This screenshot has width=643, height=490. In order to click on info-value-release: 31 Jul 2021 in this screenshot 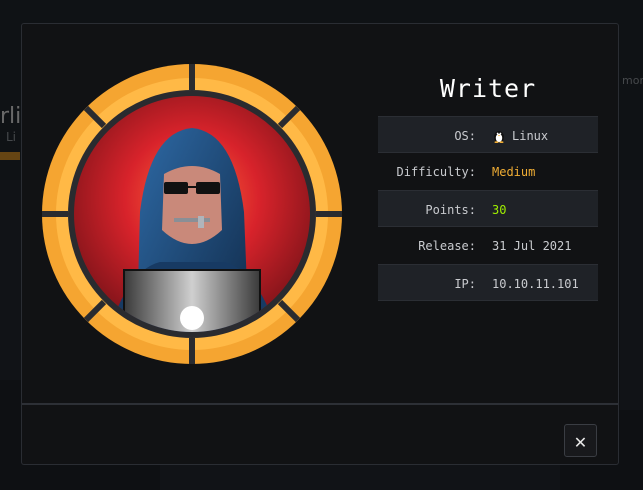, I will do `click(532, 246)`.